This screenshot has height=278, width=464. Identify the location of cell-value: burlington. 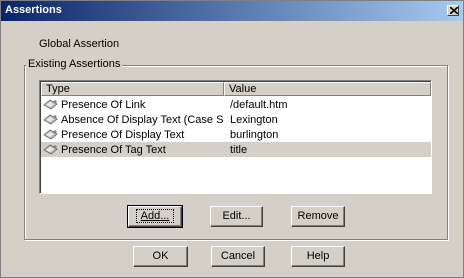
(254, 134).